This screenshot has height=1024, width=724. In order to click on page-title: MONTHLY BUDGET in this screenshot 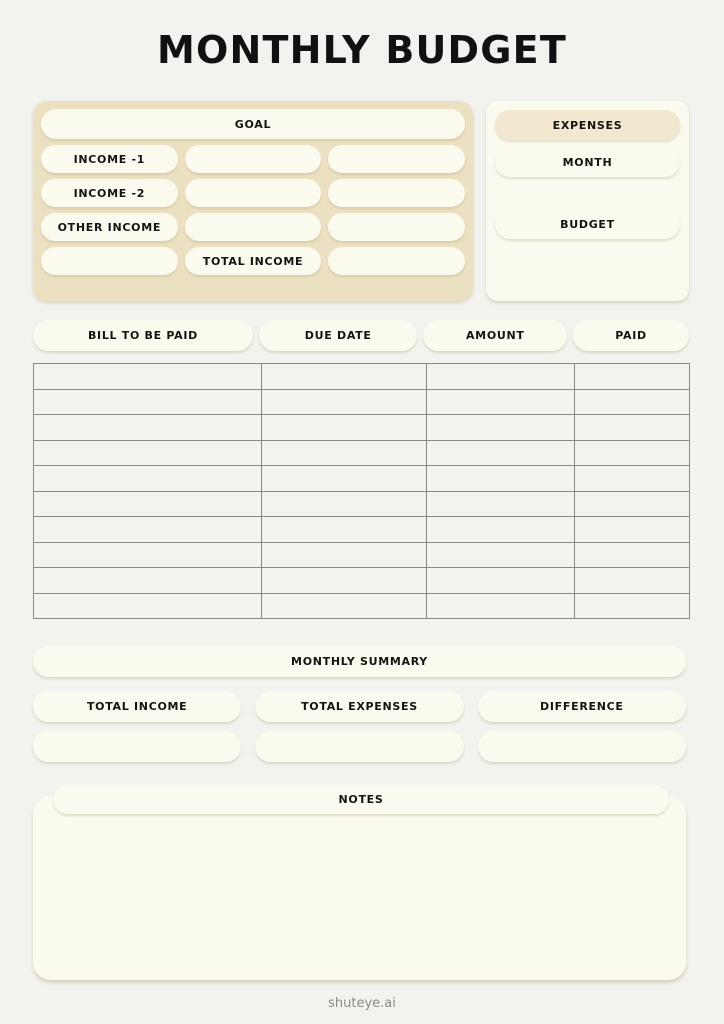, I will do `click(362, 50)`.